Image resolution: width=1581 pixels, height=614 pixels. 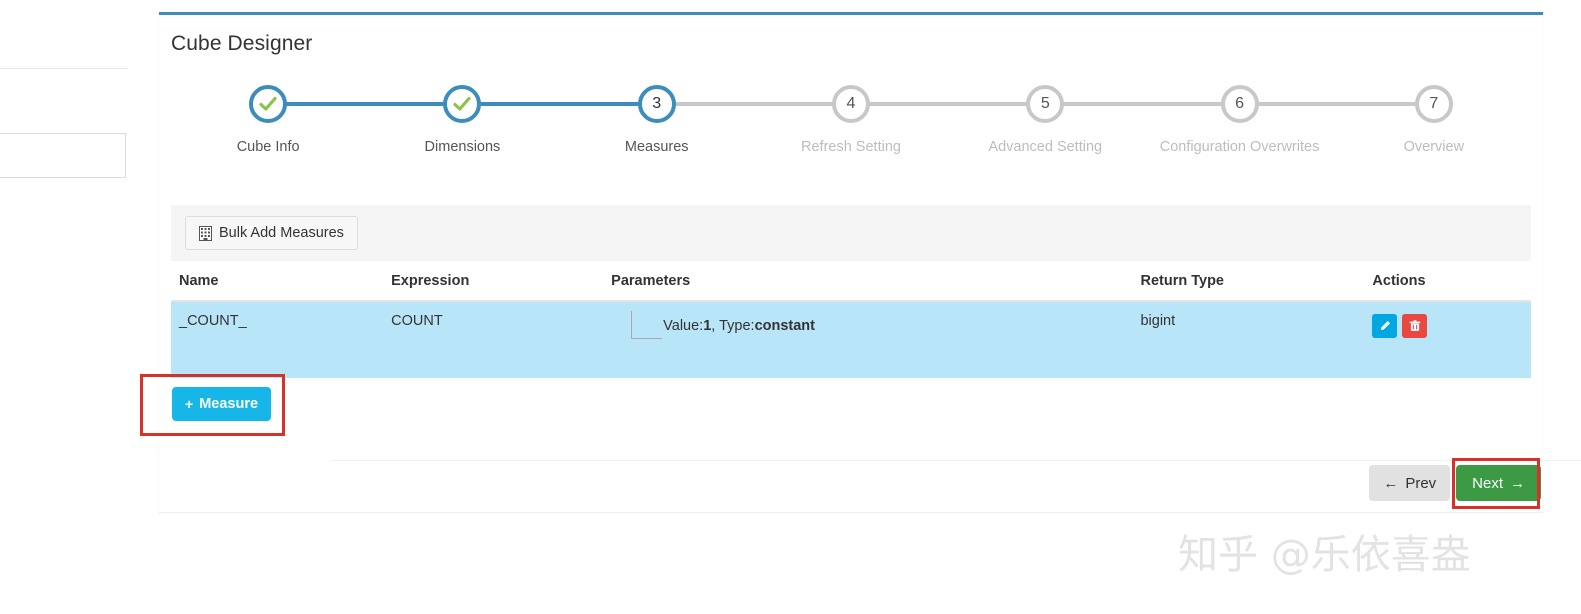 I want to click on wizard-nav-buttons: ← Prev Next →, so click(x=1455, y=483).